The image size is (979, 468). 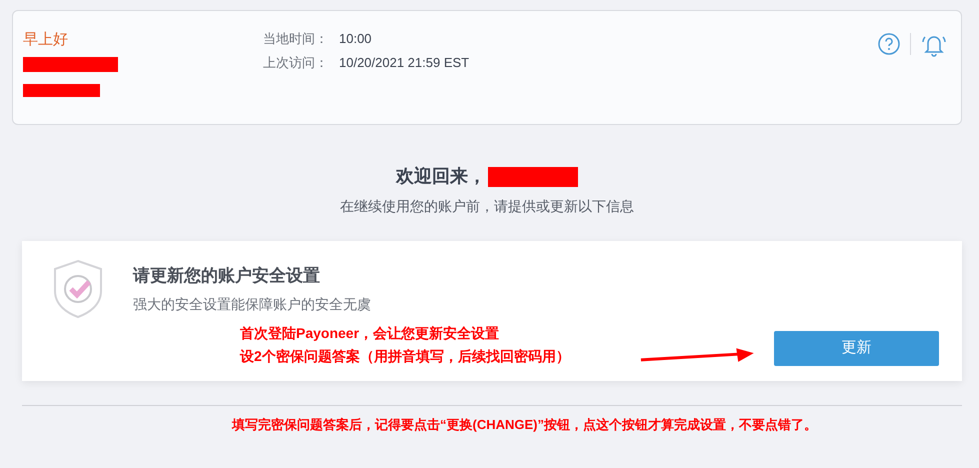 What do you see at coordinates (856, 348) in the screenshot?
I see `update-button: 更新` at bounding box center [856, 348].